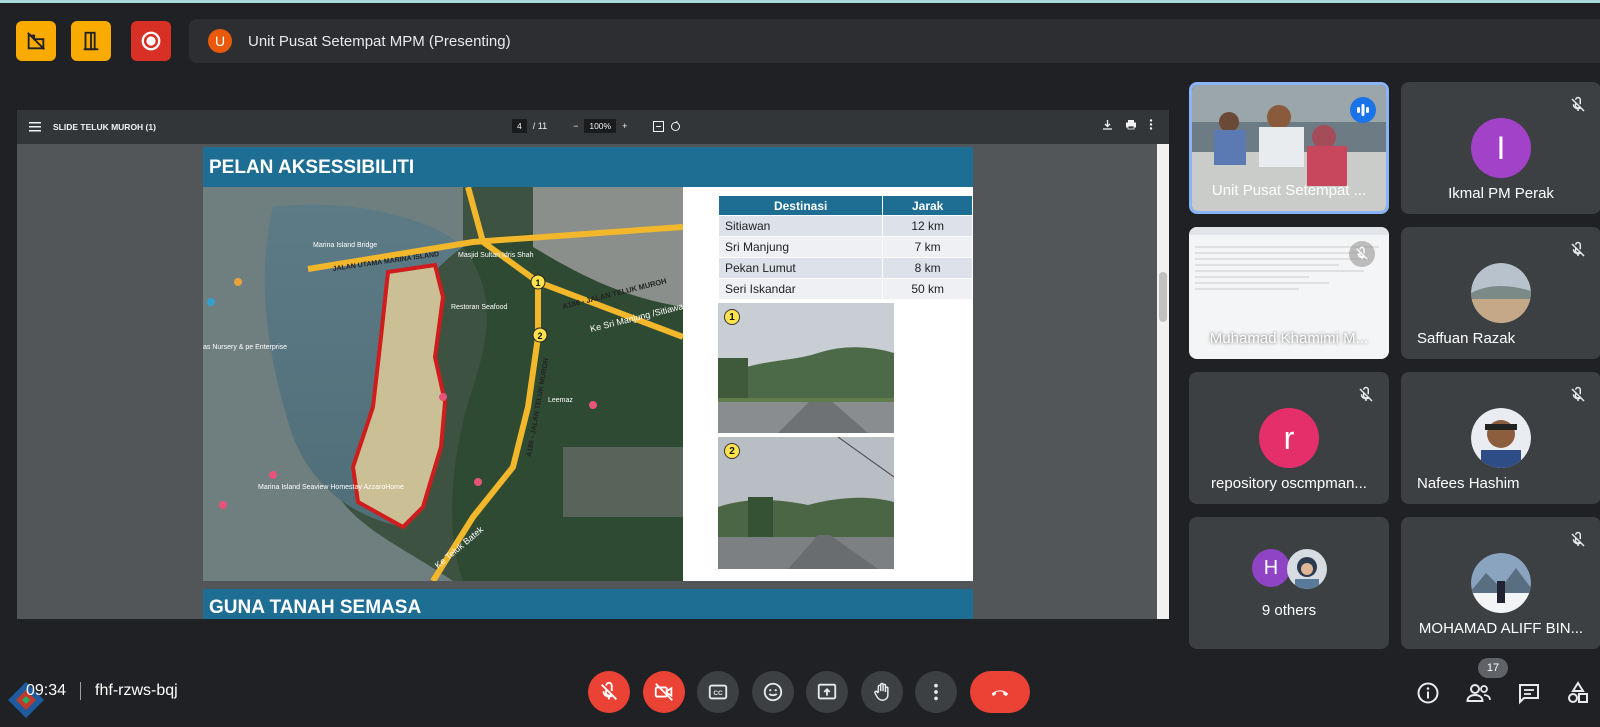 This screenshot has height=727, width=1600. Describe the element at coordinates (609, 692) in the screenshot. I see `mic-toggle-button` at that location.